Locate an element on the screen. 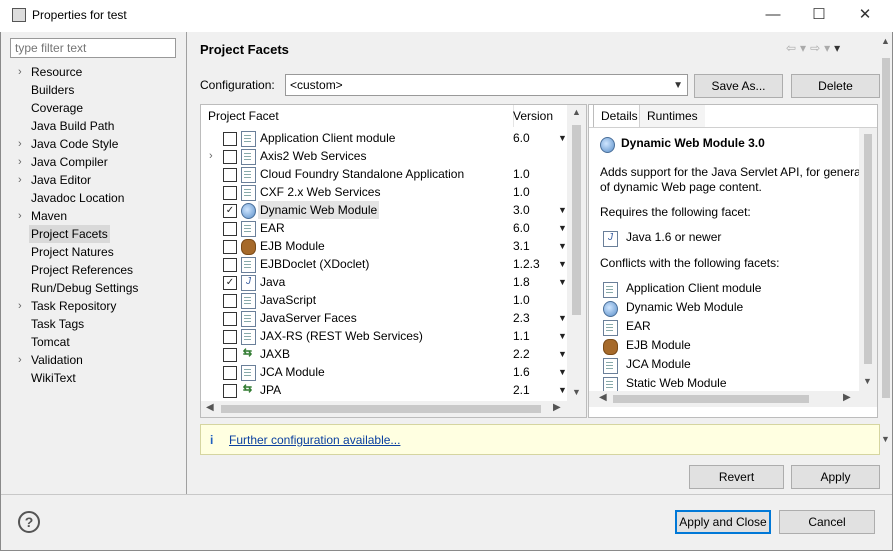  sidebar-item-project-references: Project References is located at coordinates (93, 270).